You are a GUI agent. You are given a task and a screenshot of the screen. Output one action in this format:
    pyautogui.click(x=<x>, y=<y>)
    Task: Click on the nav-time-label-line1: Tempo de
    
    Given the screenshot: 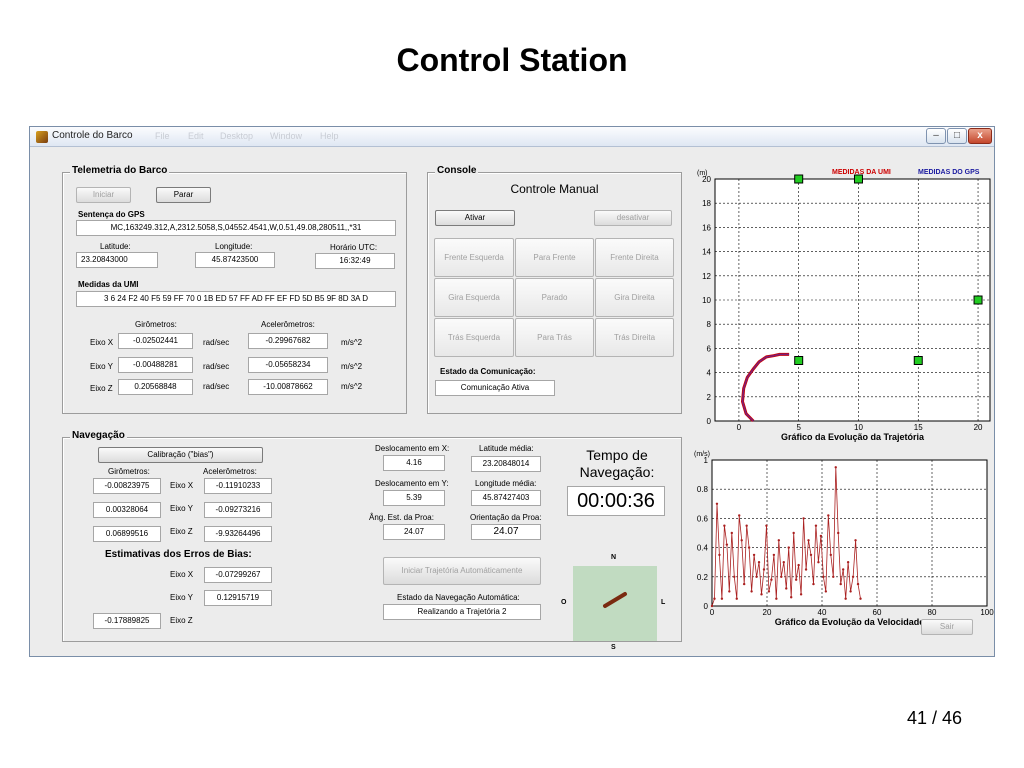 What is the action you would take?
    pyautogui.click(x=617, y=455)
    